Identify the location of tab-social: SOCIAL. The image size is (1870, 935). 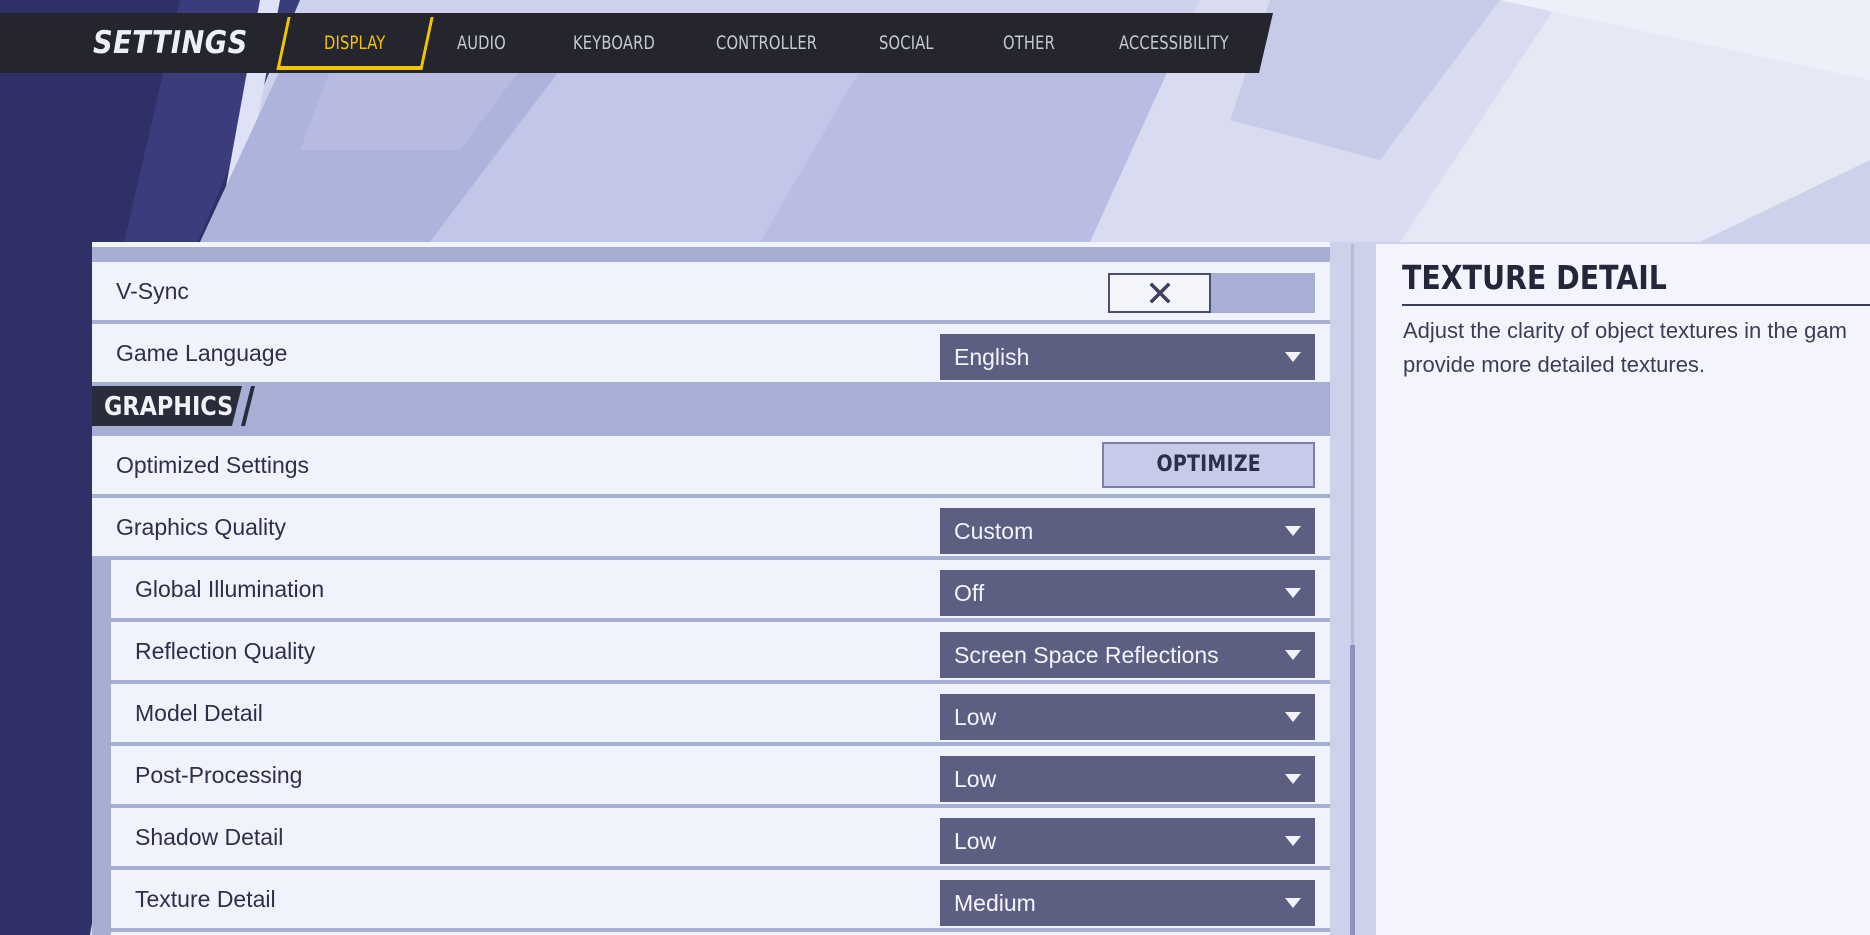
(906, 43).